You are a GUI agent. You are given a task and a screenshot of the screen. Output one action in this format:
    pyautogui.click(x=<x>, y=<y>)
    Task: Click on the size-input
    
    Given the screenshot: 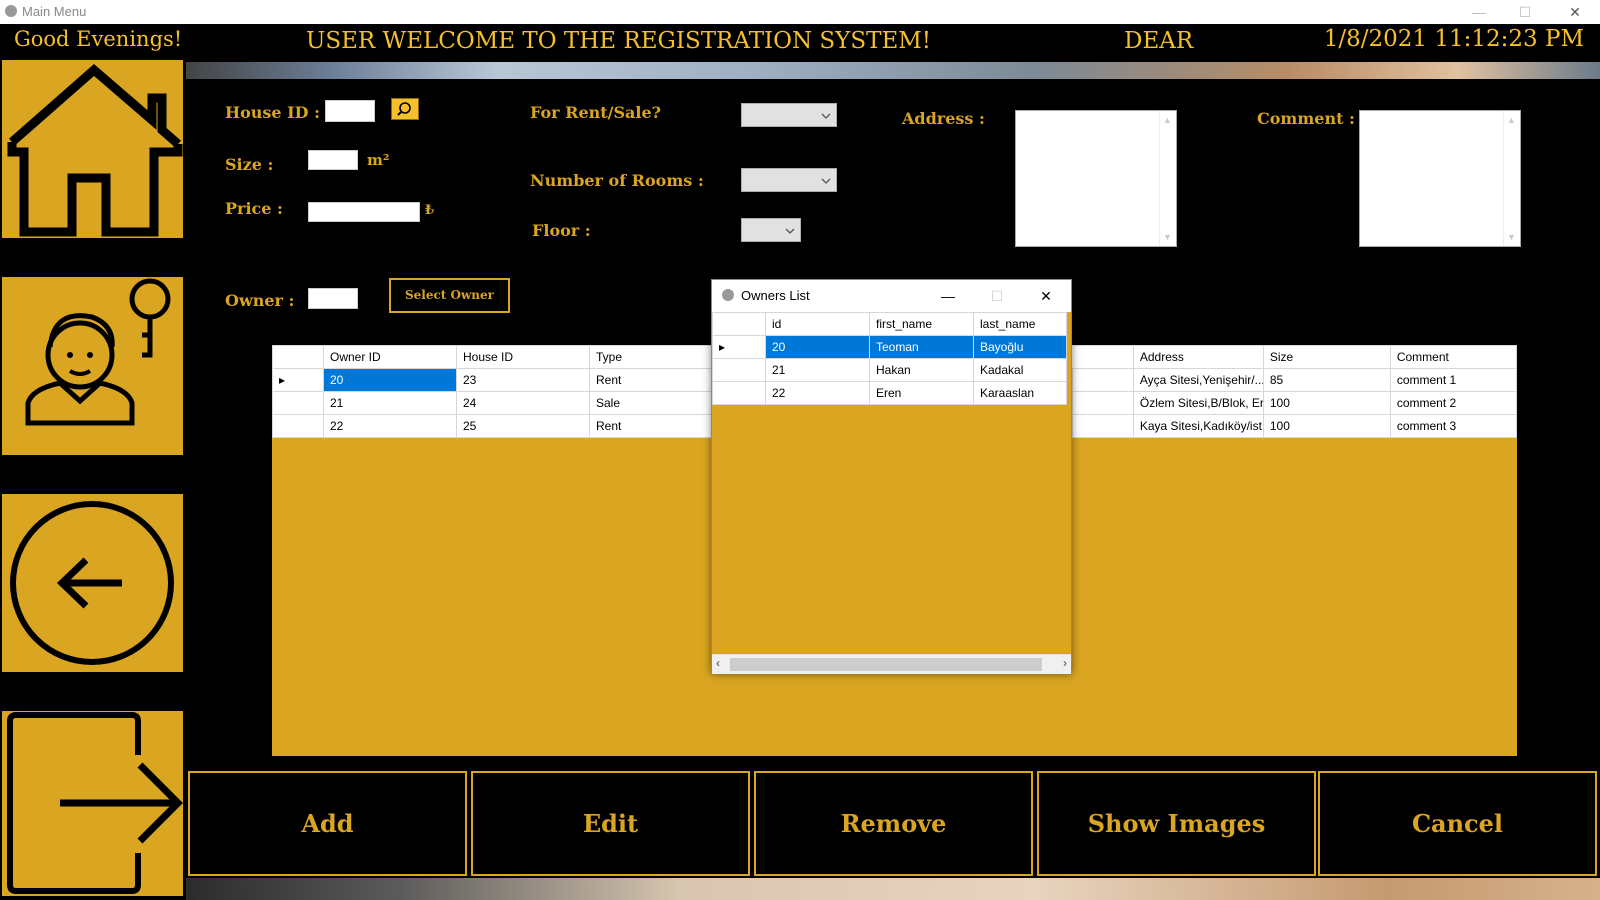 What is the action you would take?
    pyautogui.click(x=333, y=160)
    